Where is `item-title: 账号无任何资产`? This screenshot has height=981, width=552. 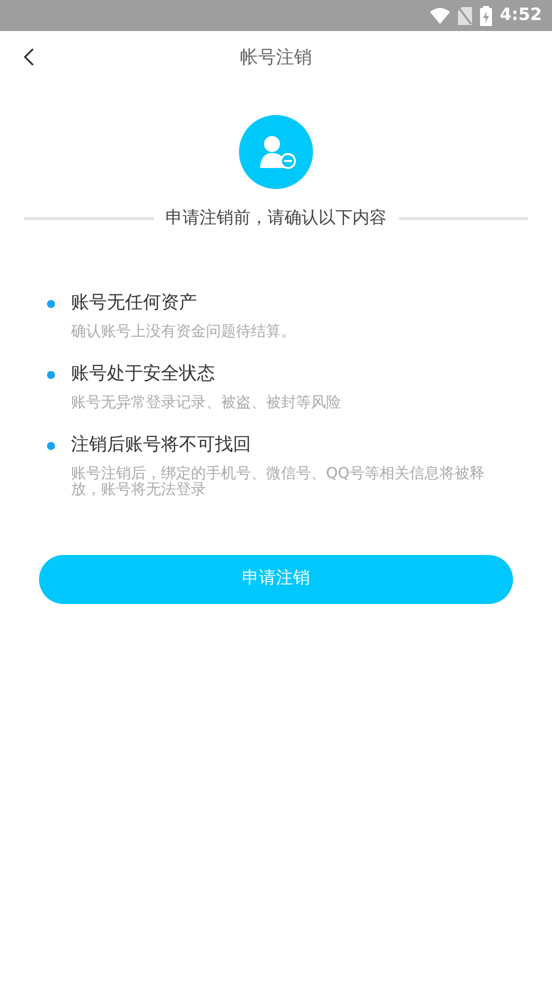 item-title: 账号无任何资产 is located at coordinates (134, 302).